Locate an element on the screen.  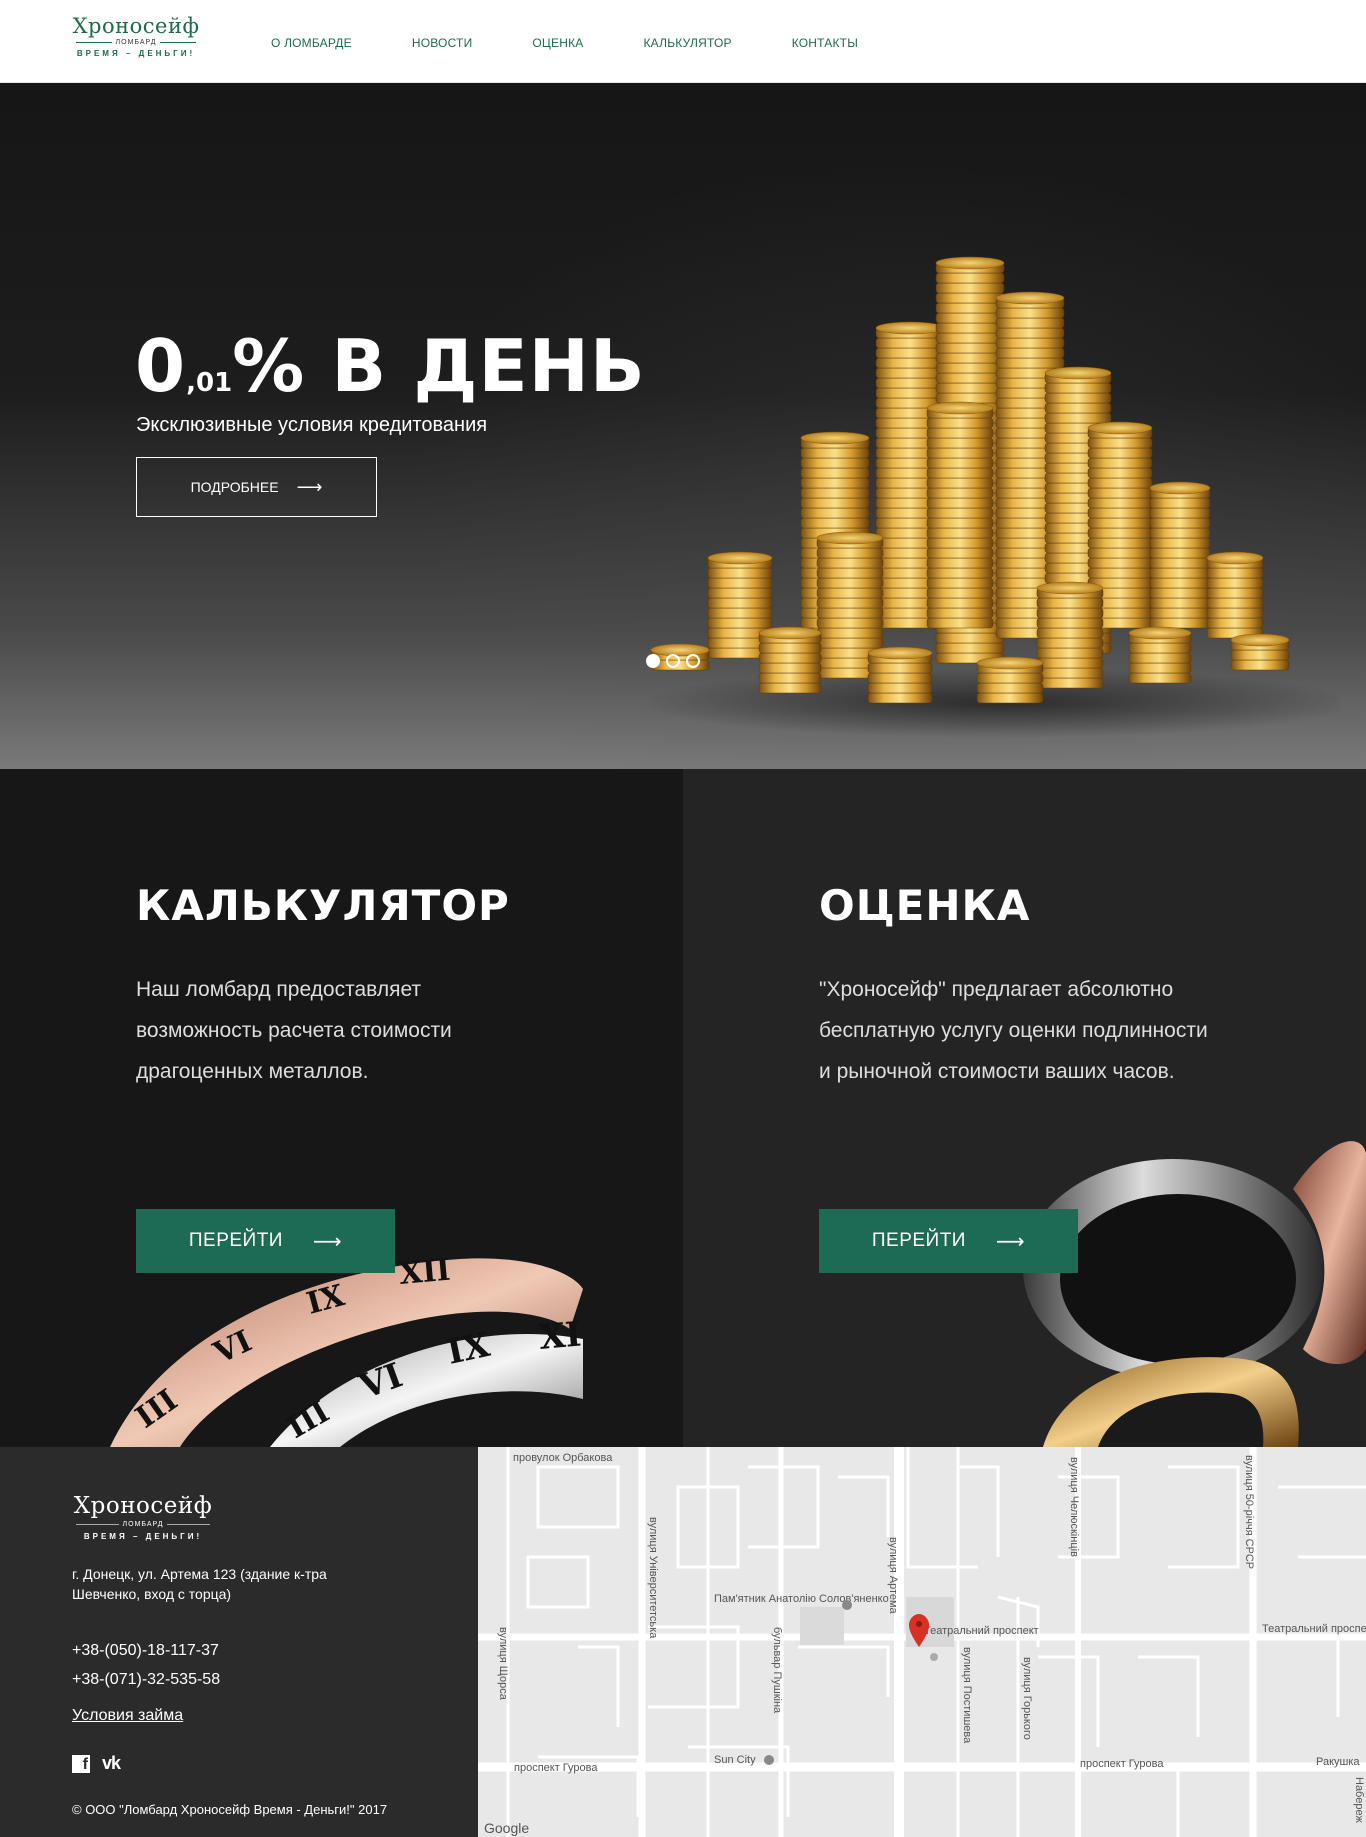
nav-contacts: КОНТАКТЫ is located at coordinates (825, 43).